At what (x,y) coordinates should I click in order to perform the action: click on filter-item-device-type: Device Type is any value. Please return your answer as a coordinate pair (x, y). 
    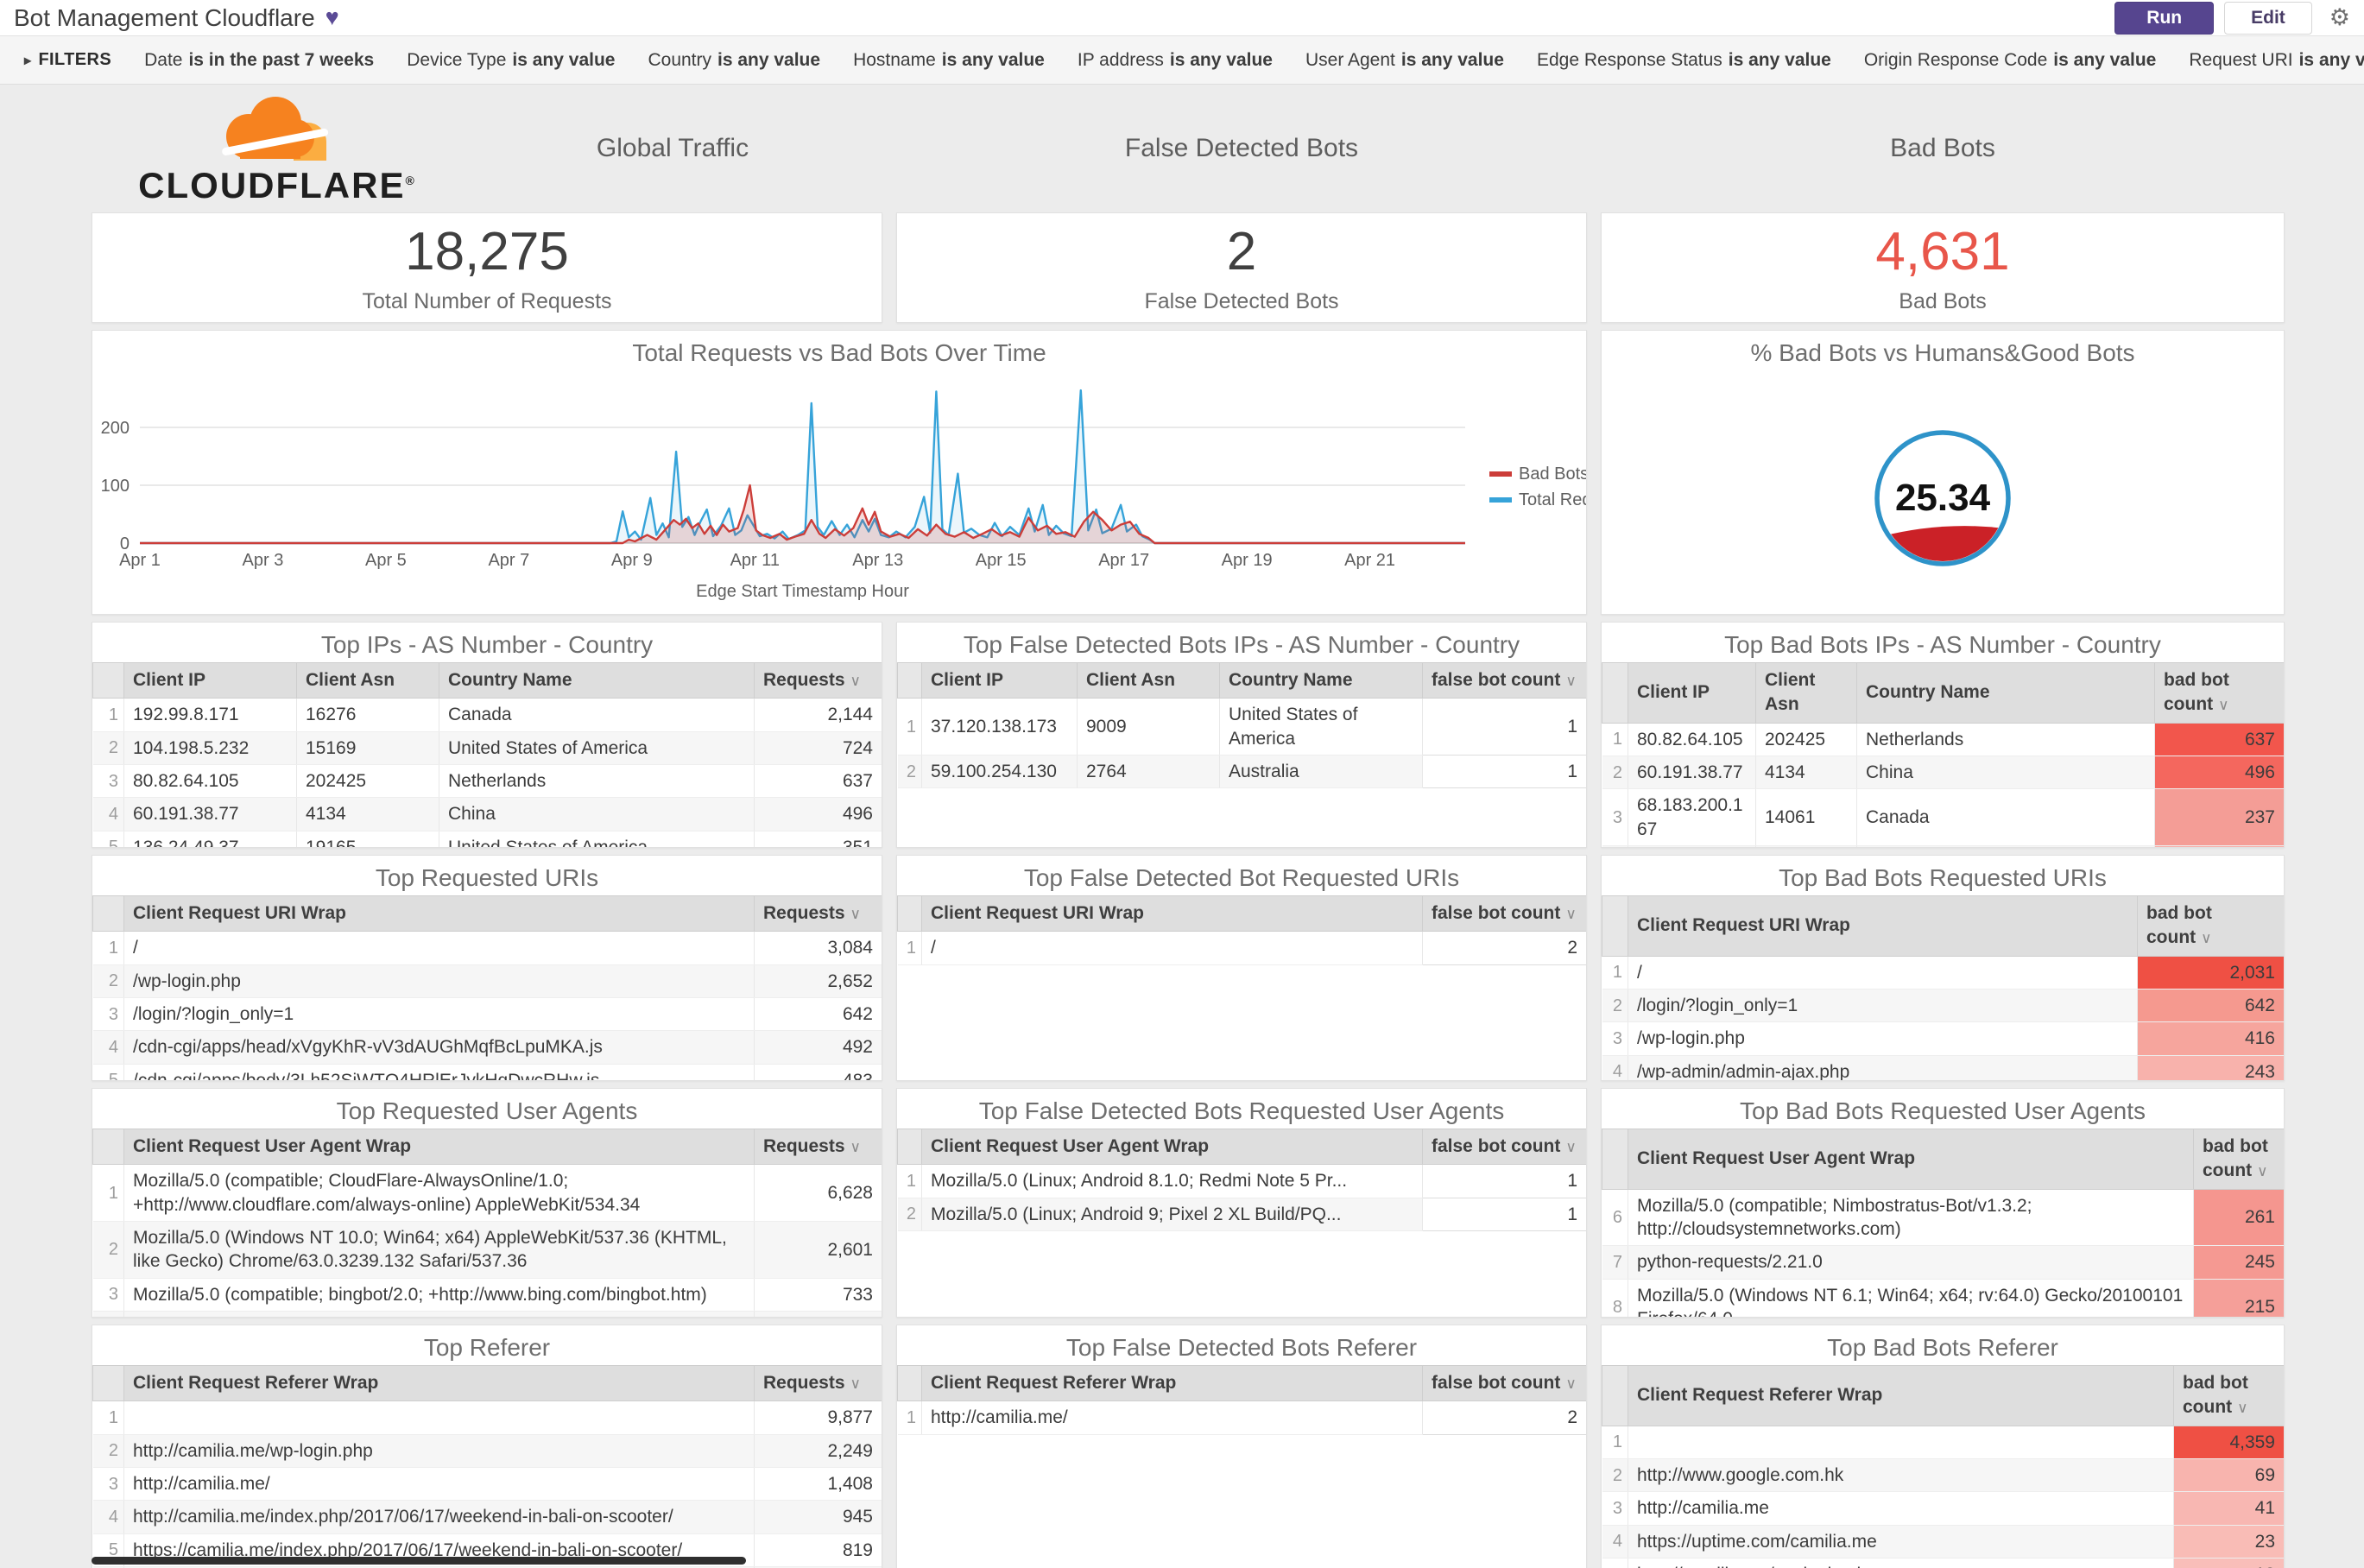
    Looking at the image, I should click on (511, 60).